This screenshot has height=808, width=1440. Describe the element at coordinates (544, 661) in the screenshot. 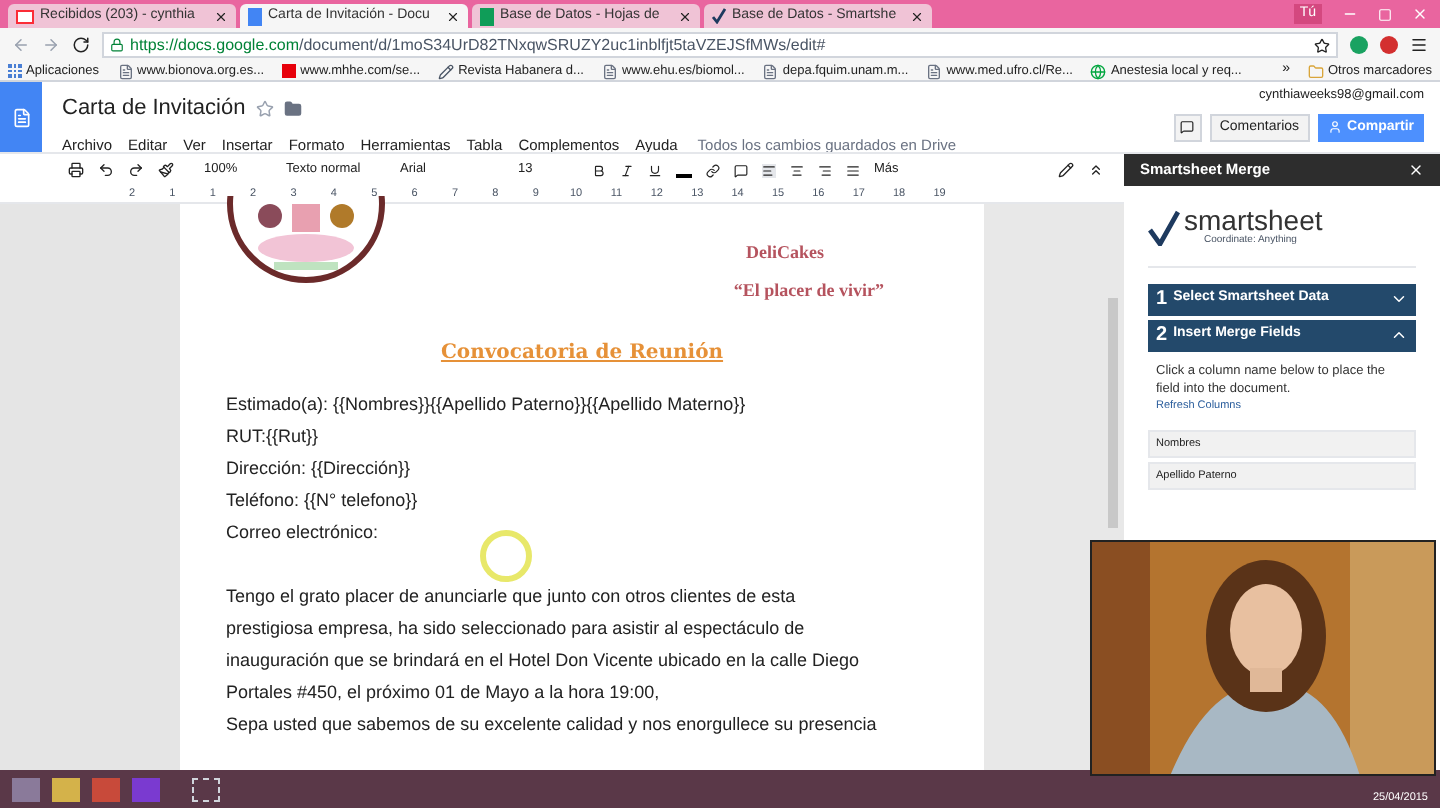

I see `text-line: inauguración que se brindará en el Hotel Don Vicente ubicado en la calle Diego` at that location.